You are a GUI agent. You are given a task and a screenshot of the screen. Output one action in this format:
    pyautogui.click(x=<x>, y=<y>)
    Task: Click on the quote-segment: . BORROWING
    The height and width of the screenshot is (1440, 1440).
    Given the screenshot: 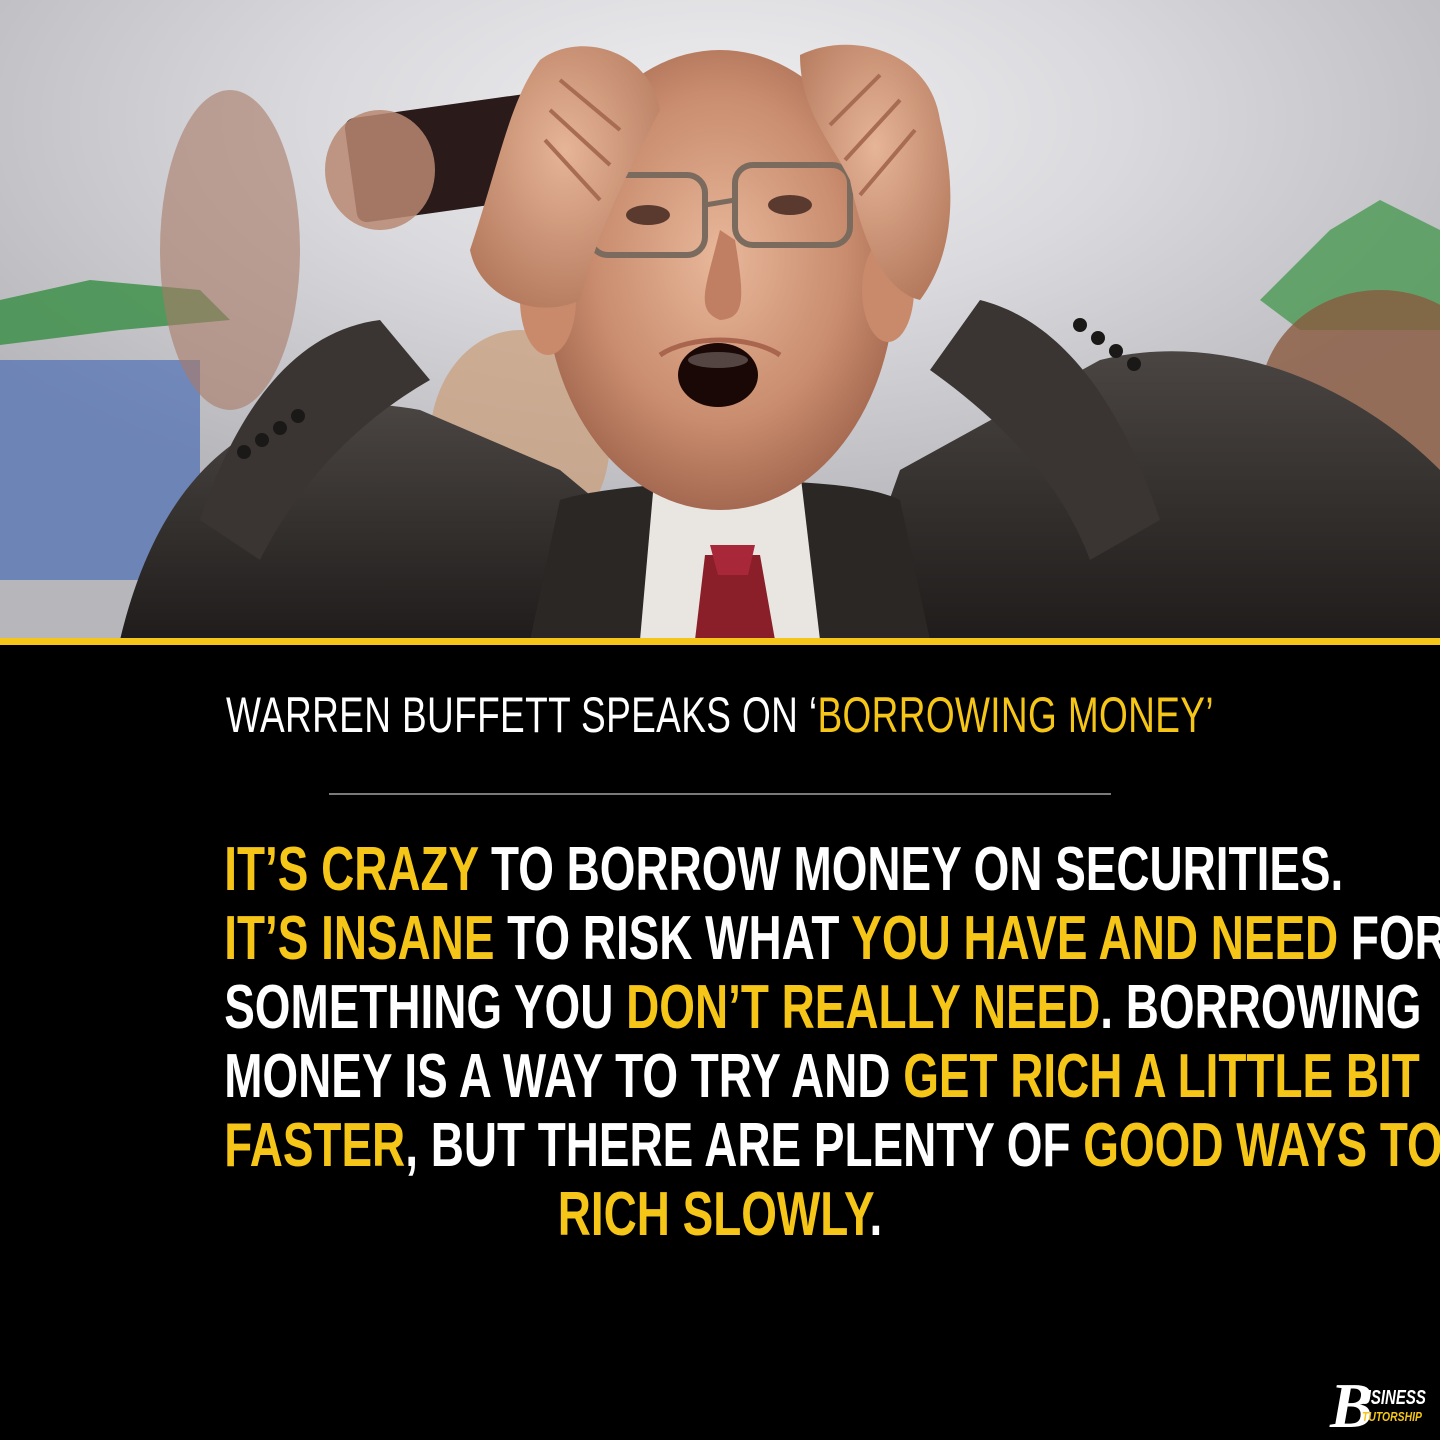 What is the action you would take?
    pyautogui.click(x=1261, y=1007)
    